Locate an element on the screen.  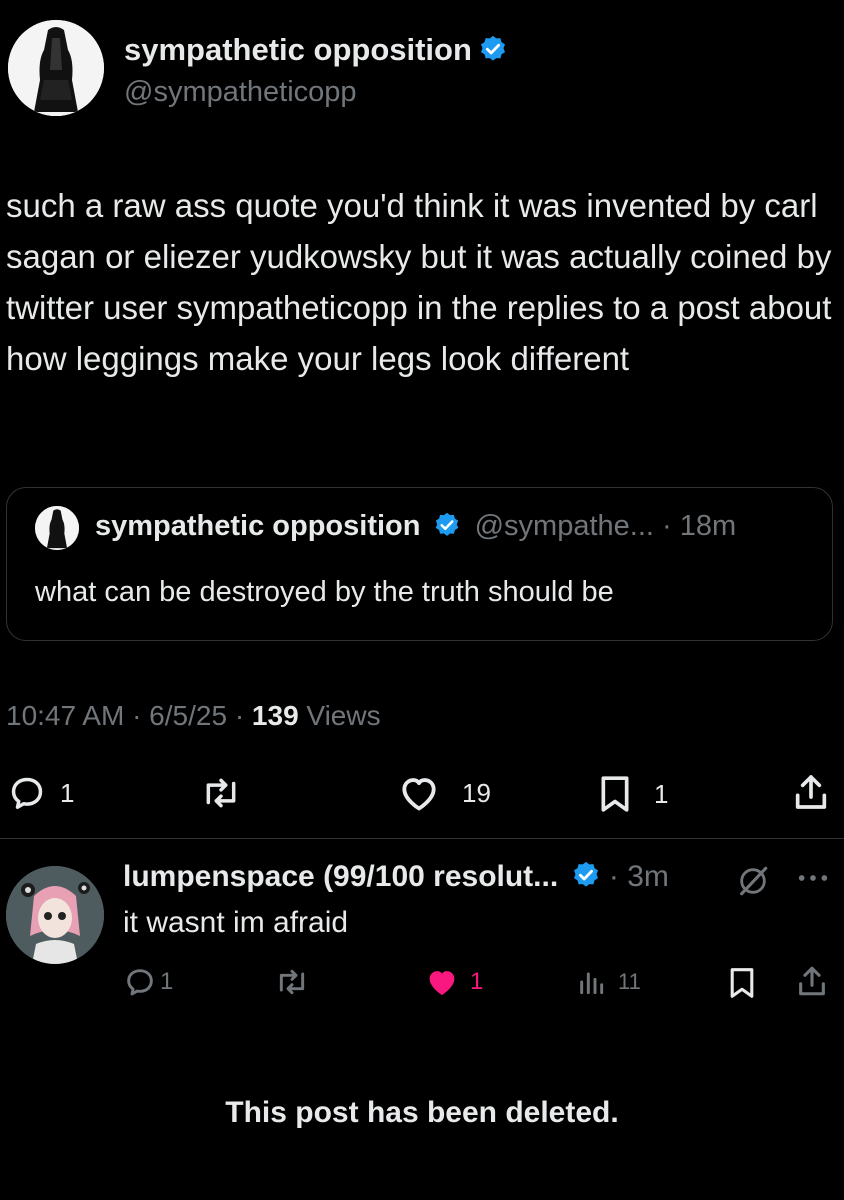
reply-repost-button is located at coordinates (292, 982).